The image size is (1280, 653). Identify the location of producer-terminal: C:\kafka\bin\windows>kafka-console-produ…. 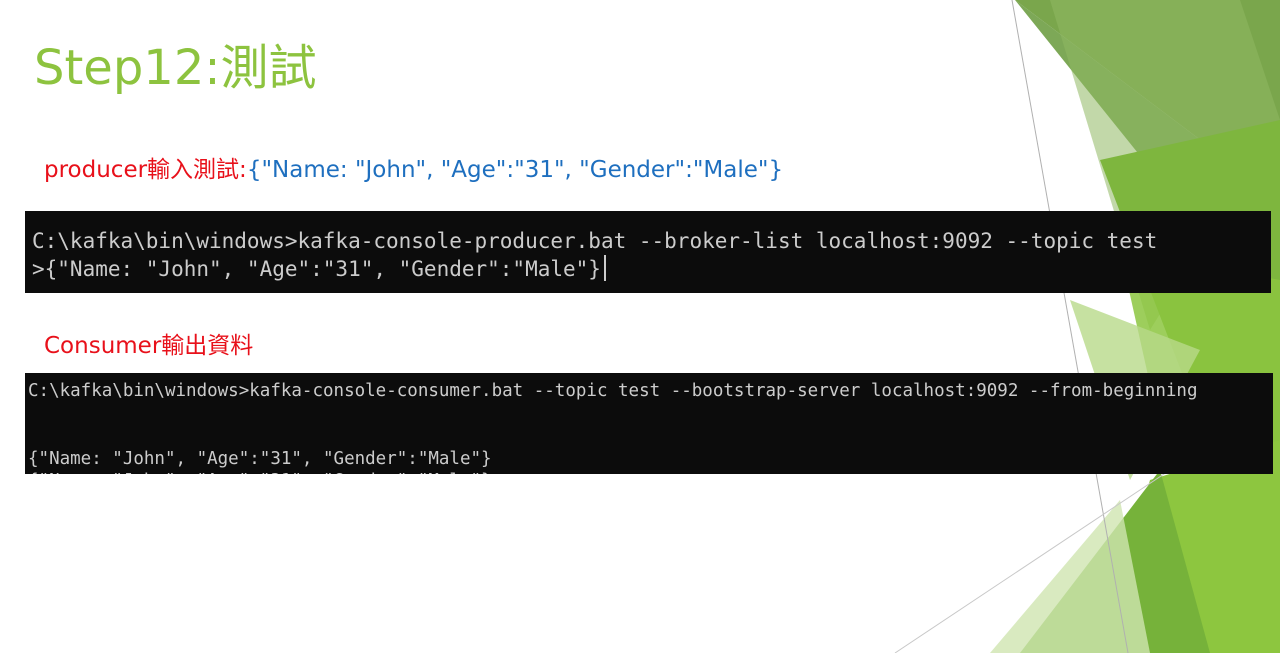
(648, 252).